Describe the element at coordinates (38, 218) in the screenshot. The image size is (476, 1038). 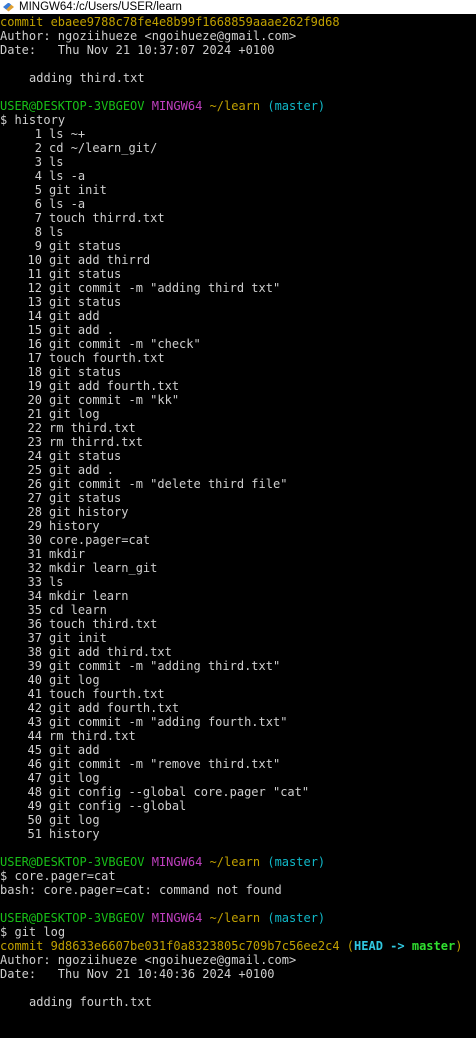
I see `history-number: 7` at that location.